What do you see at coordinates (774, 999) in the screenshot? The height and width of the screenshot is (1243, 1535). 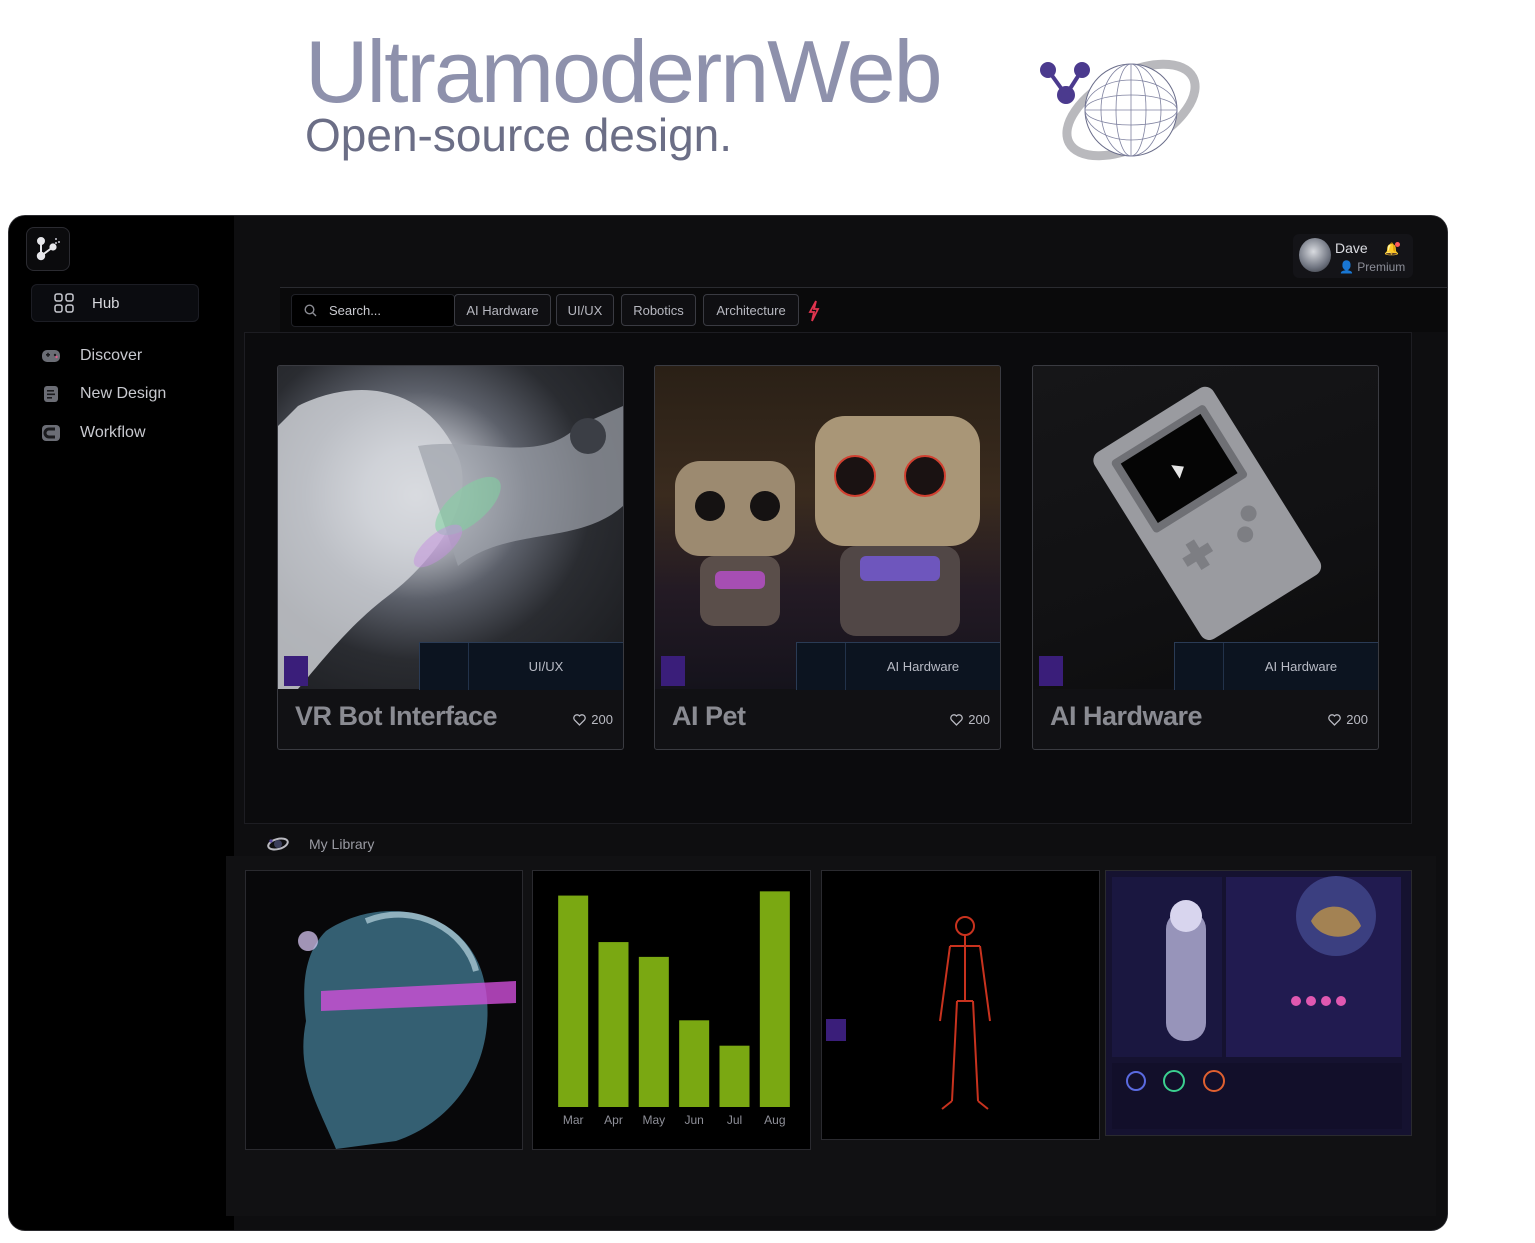 I see `bar-aug` at bounding box center [774, 999].